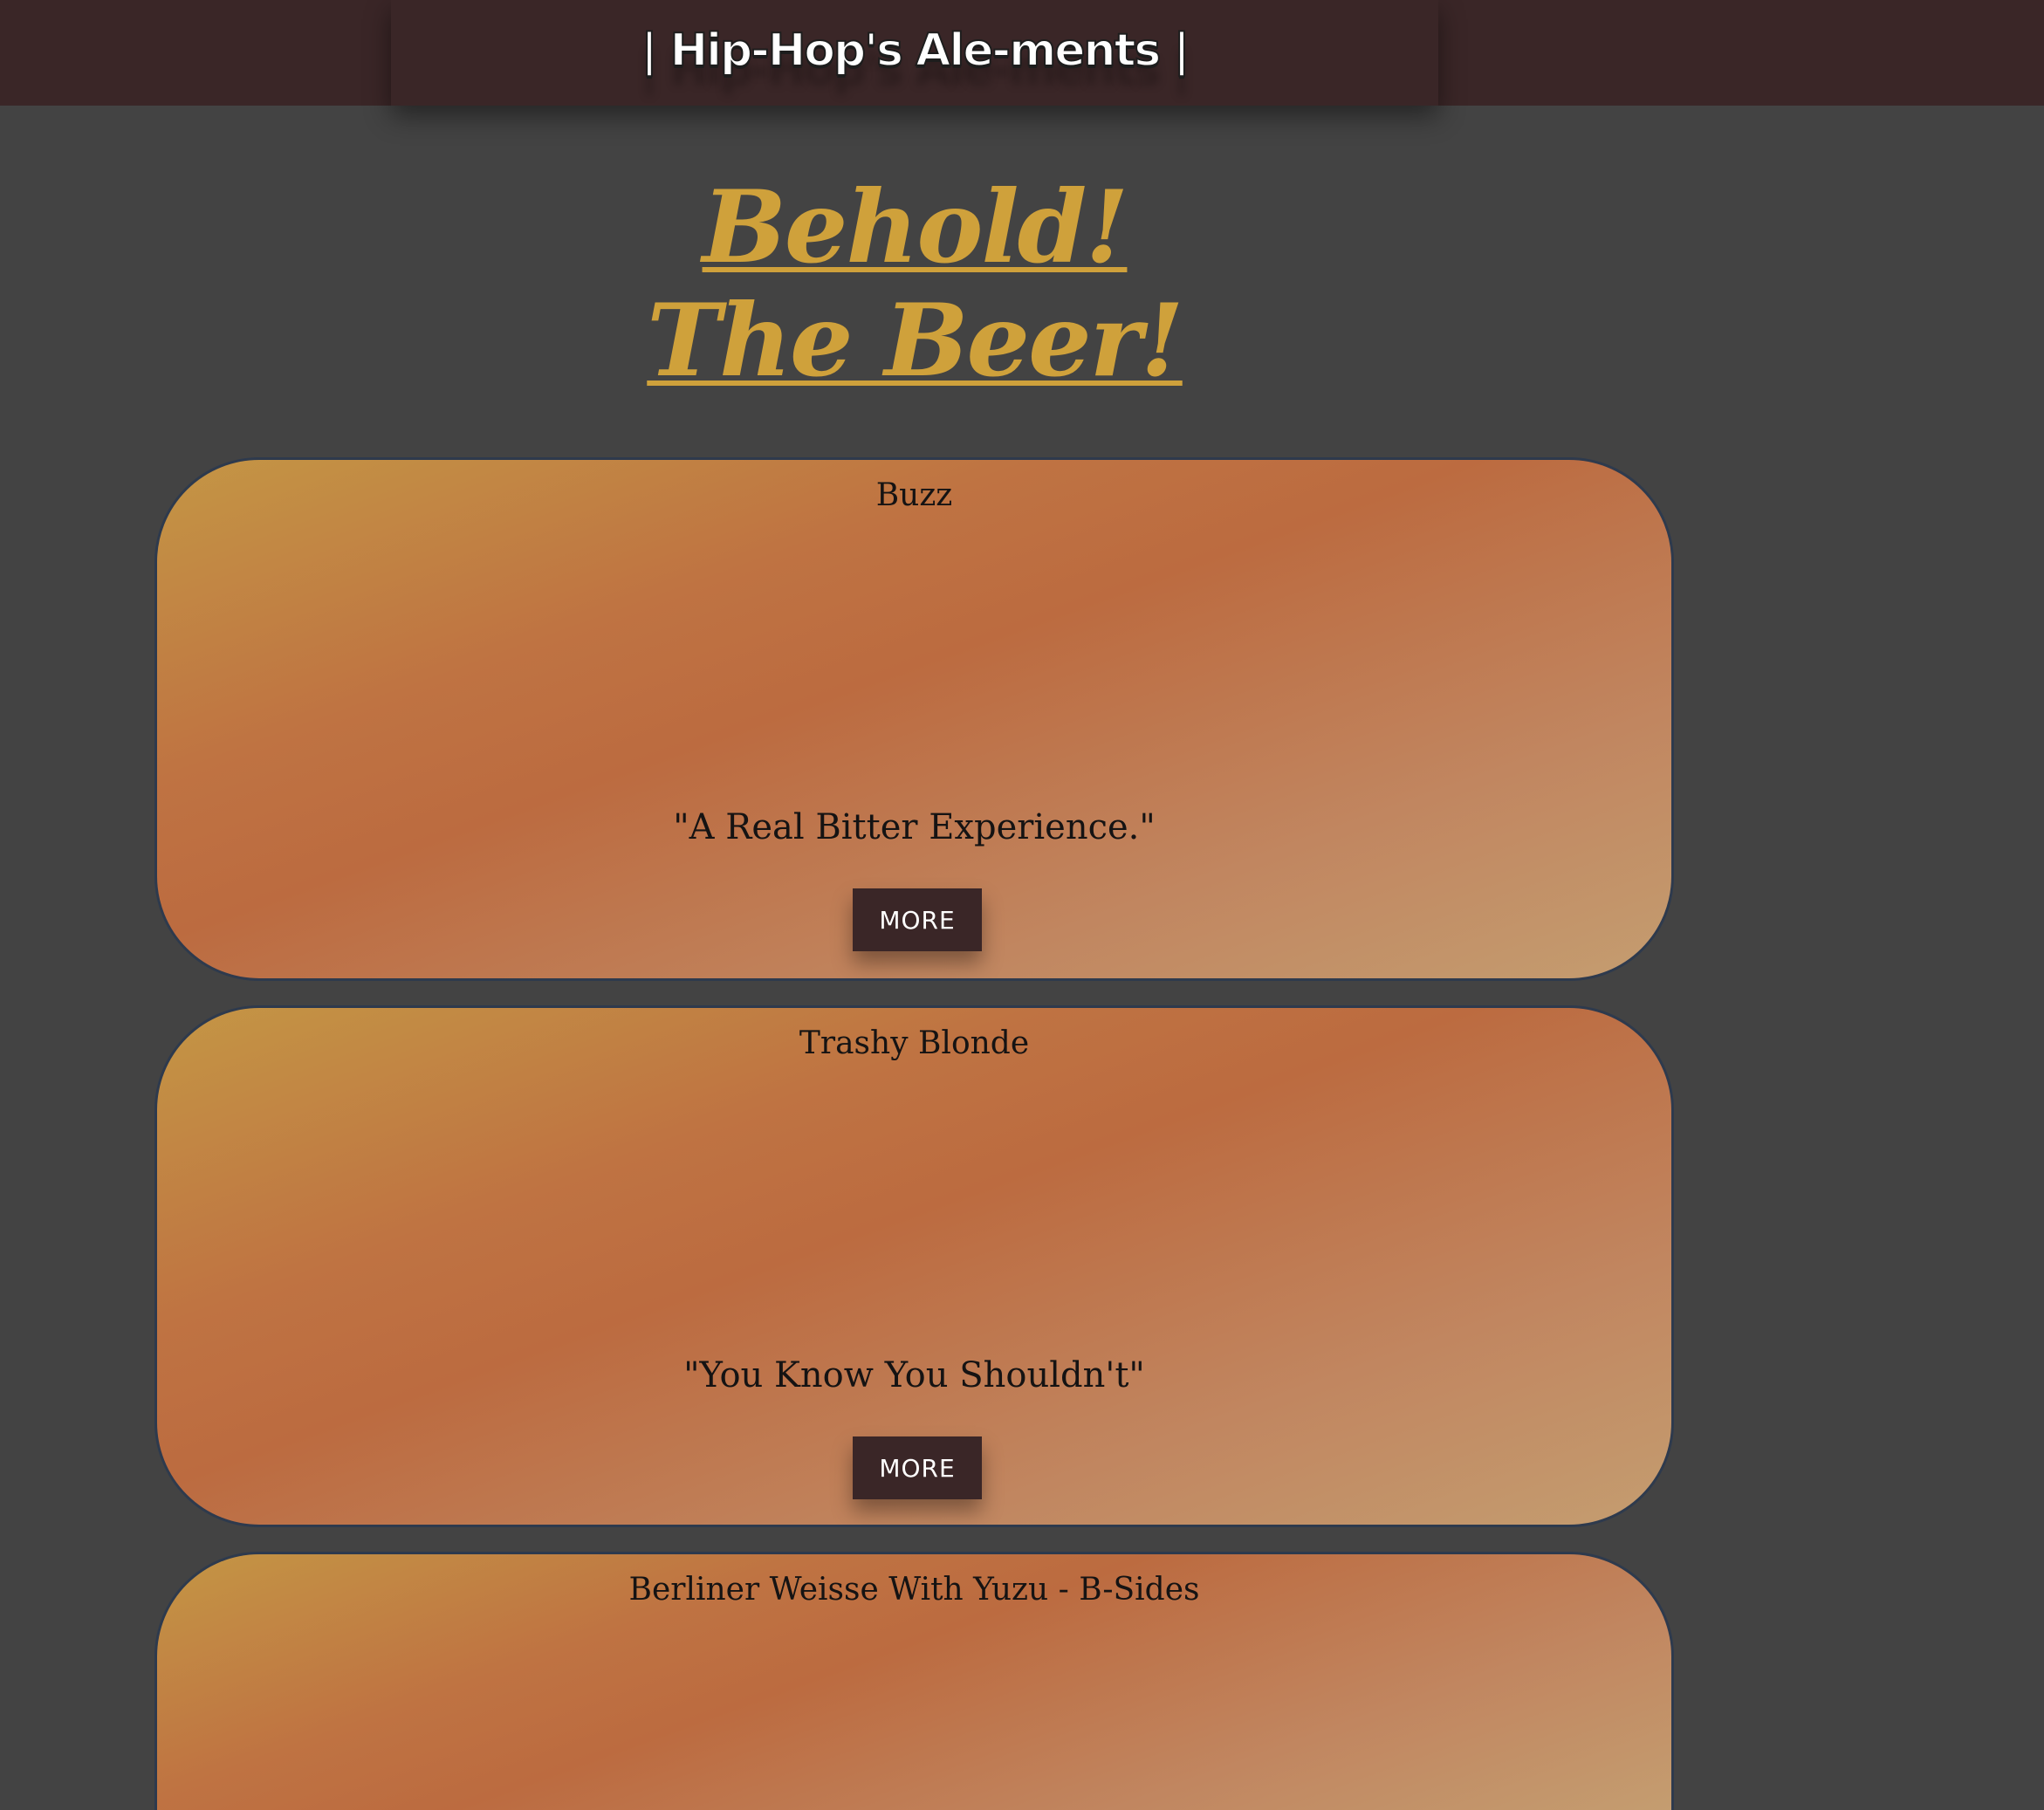  I want to click on beer-name: Trashy Blonde, so click(914, 1043).